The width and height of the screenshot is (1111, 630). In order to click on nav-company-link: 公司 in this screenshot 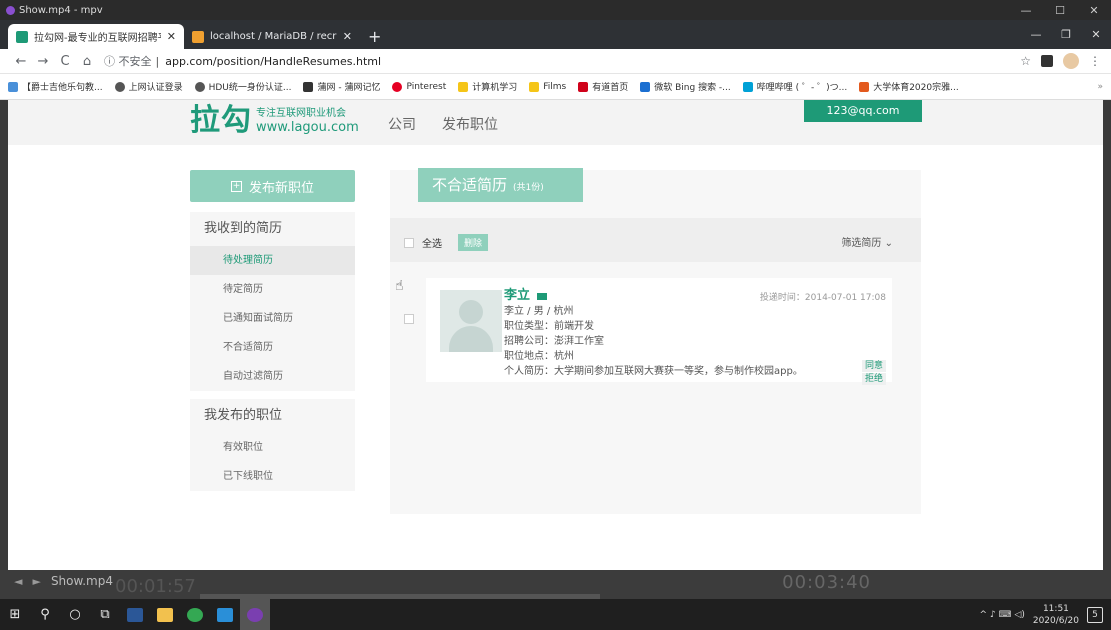, I will do `click(402, 124)`.